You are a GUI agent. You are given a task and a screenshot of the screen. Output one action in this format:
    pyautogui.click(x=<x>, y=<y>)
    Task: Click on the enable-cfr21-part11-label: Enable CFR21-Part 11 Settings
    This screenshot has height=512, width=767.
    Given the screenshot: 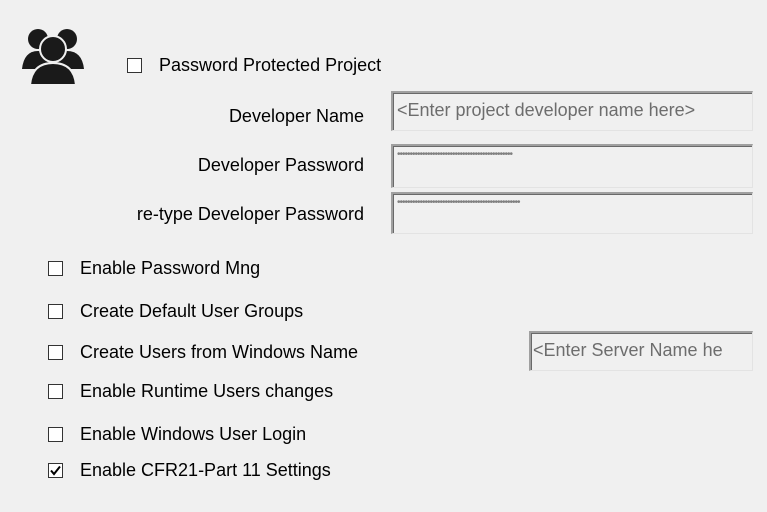 What is the action you would take?
    pyautogui.click(x=205, y=470)
    